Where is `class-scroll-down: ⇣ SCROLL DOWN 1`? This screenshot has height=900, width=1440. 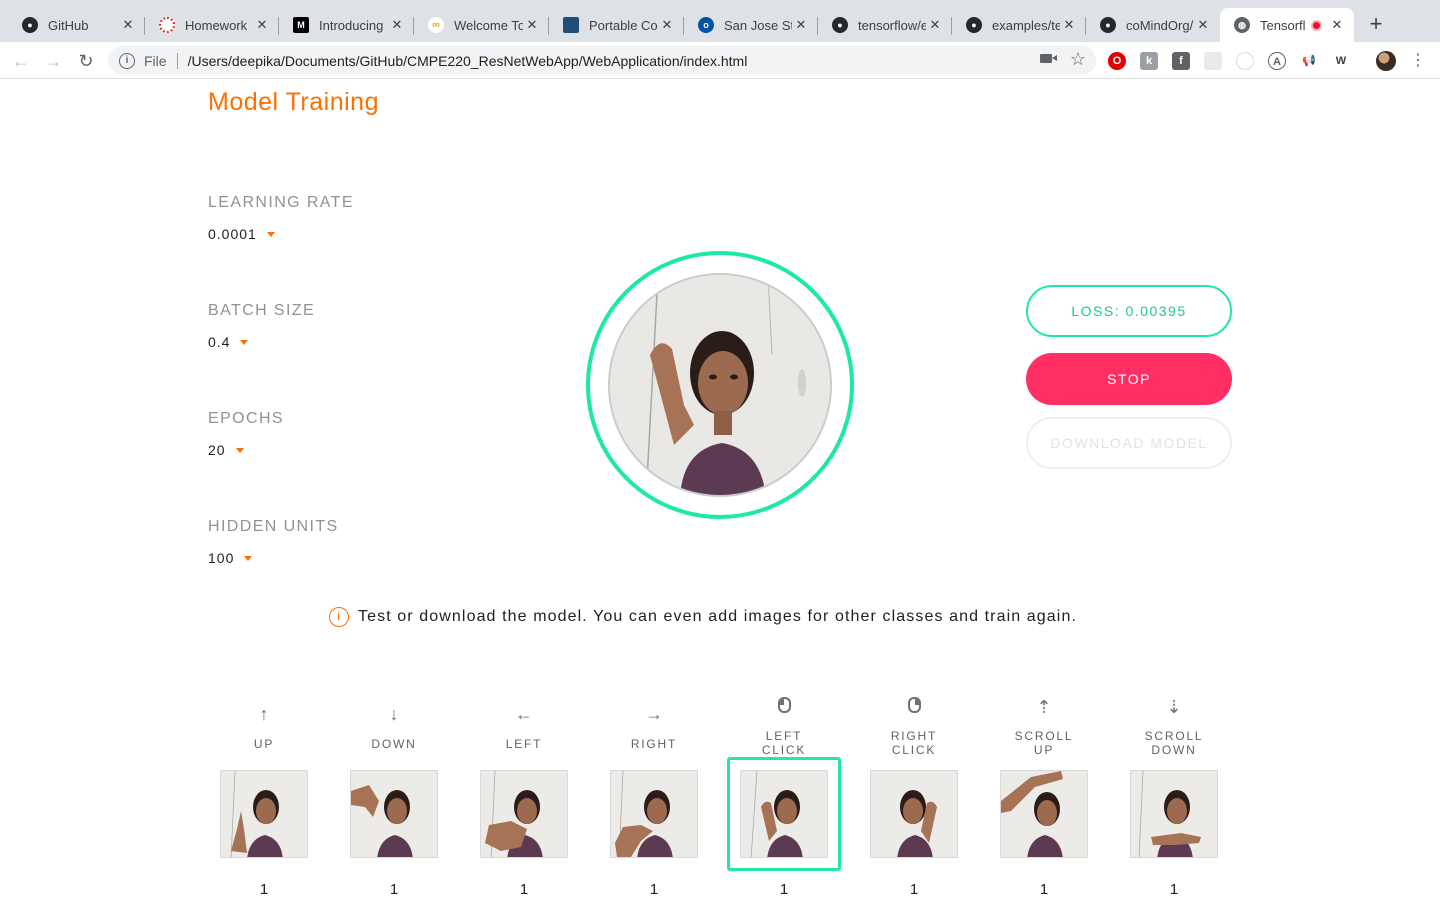 class-scroll-down: ⇣ SCROLL DOWN 1 is located at coordinates (1174, 798).